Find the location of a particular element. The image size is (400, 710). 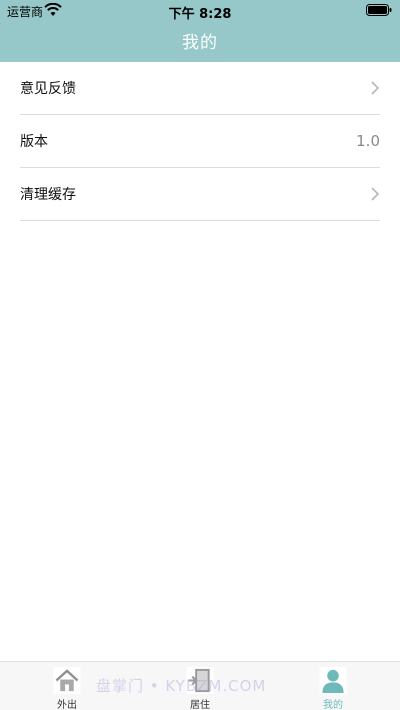

status-bar: 运营商 下午 8:28 is located at coordinates (200, 11).